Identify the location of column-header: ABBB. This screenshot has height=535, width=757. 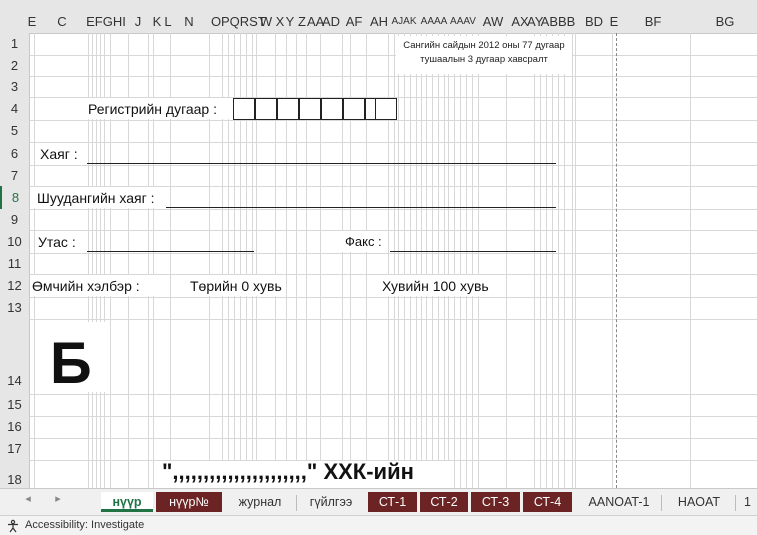
(558, 22).